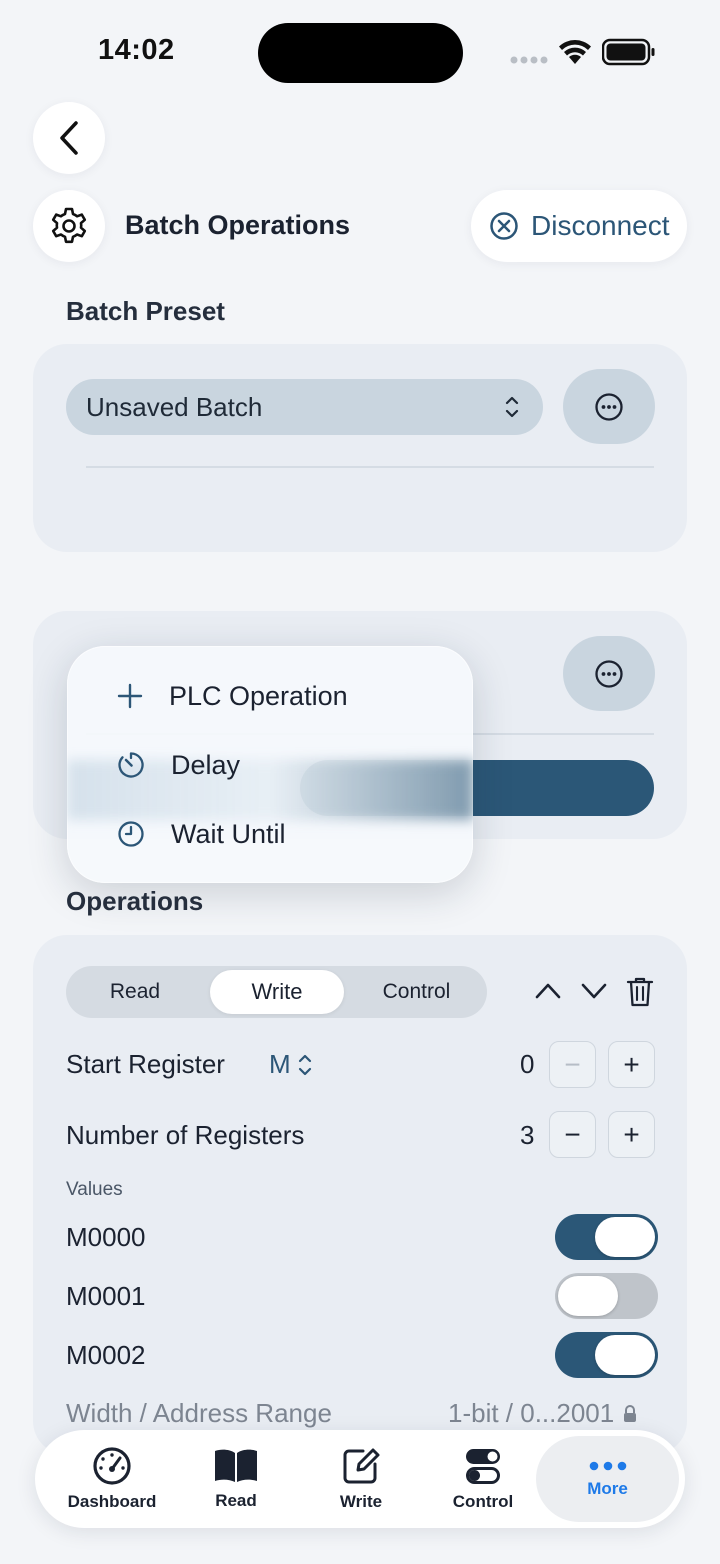  I want to click on register-type-picker: M, so click(291, 1064).